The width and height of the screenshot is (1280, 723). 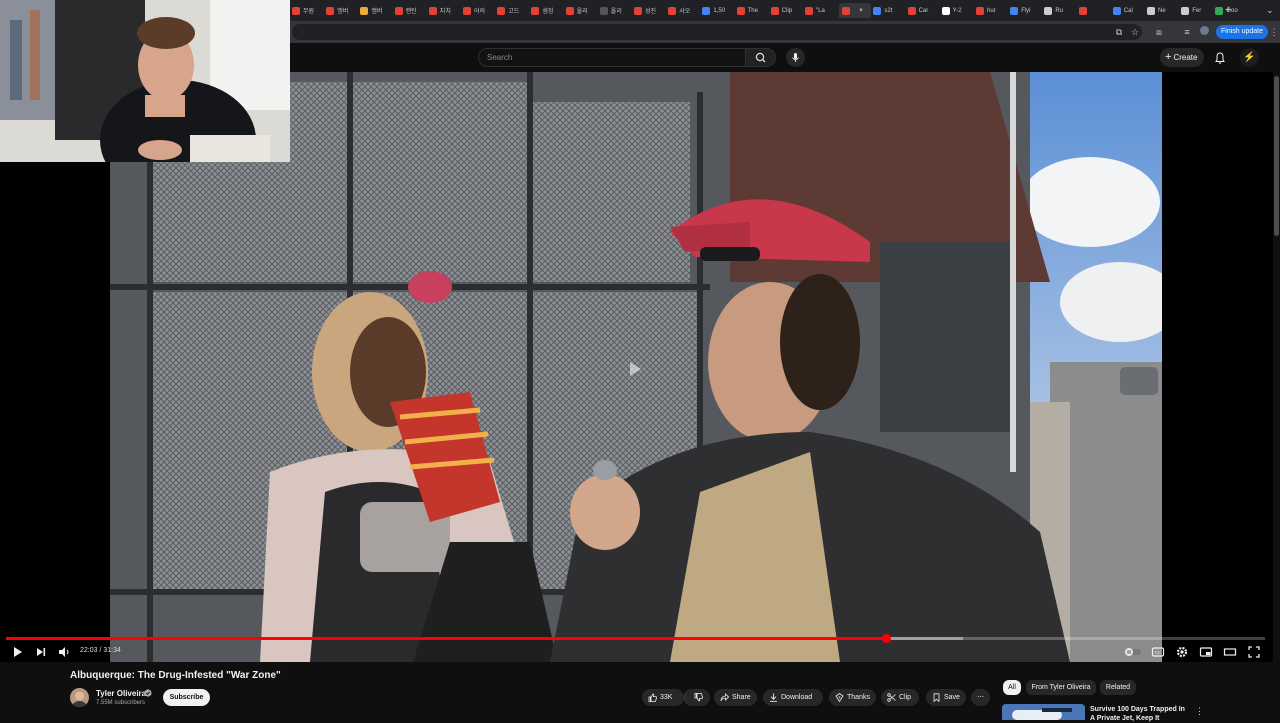 What do you see at coordinates (797, 697) in the screenshot?
I see `download-label: Download` at bounding box center [797, 697].